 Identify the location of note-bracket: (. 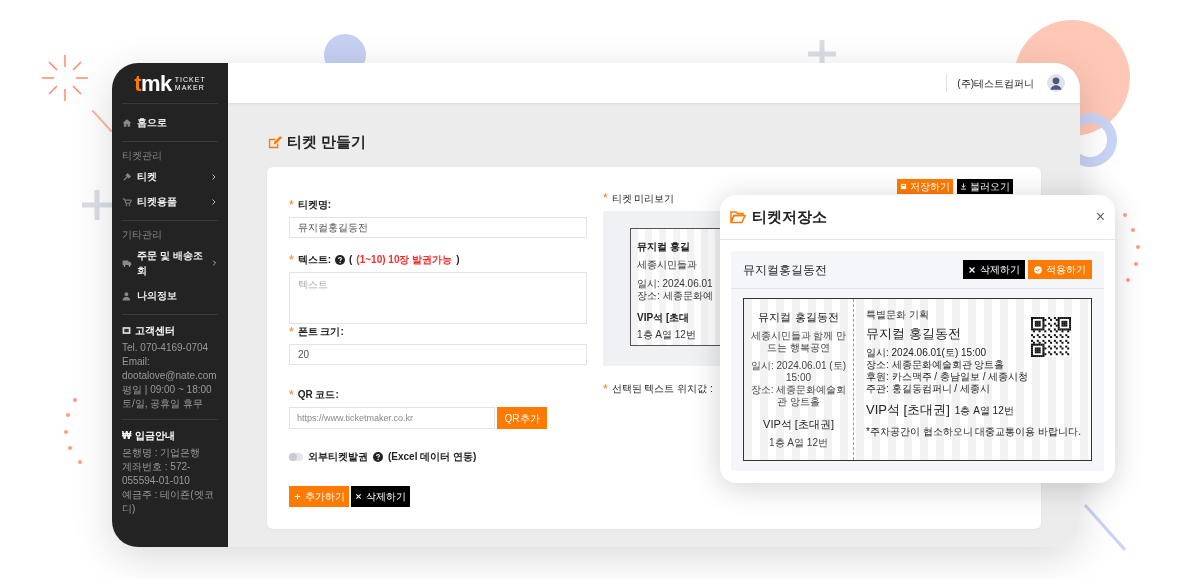
(351, 260).